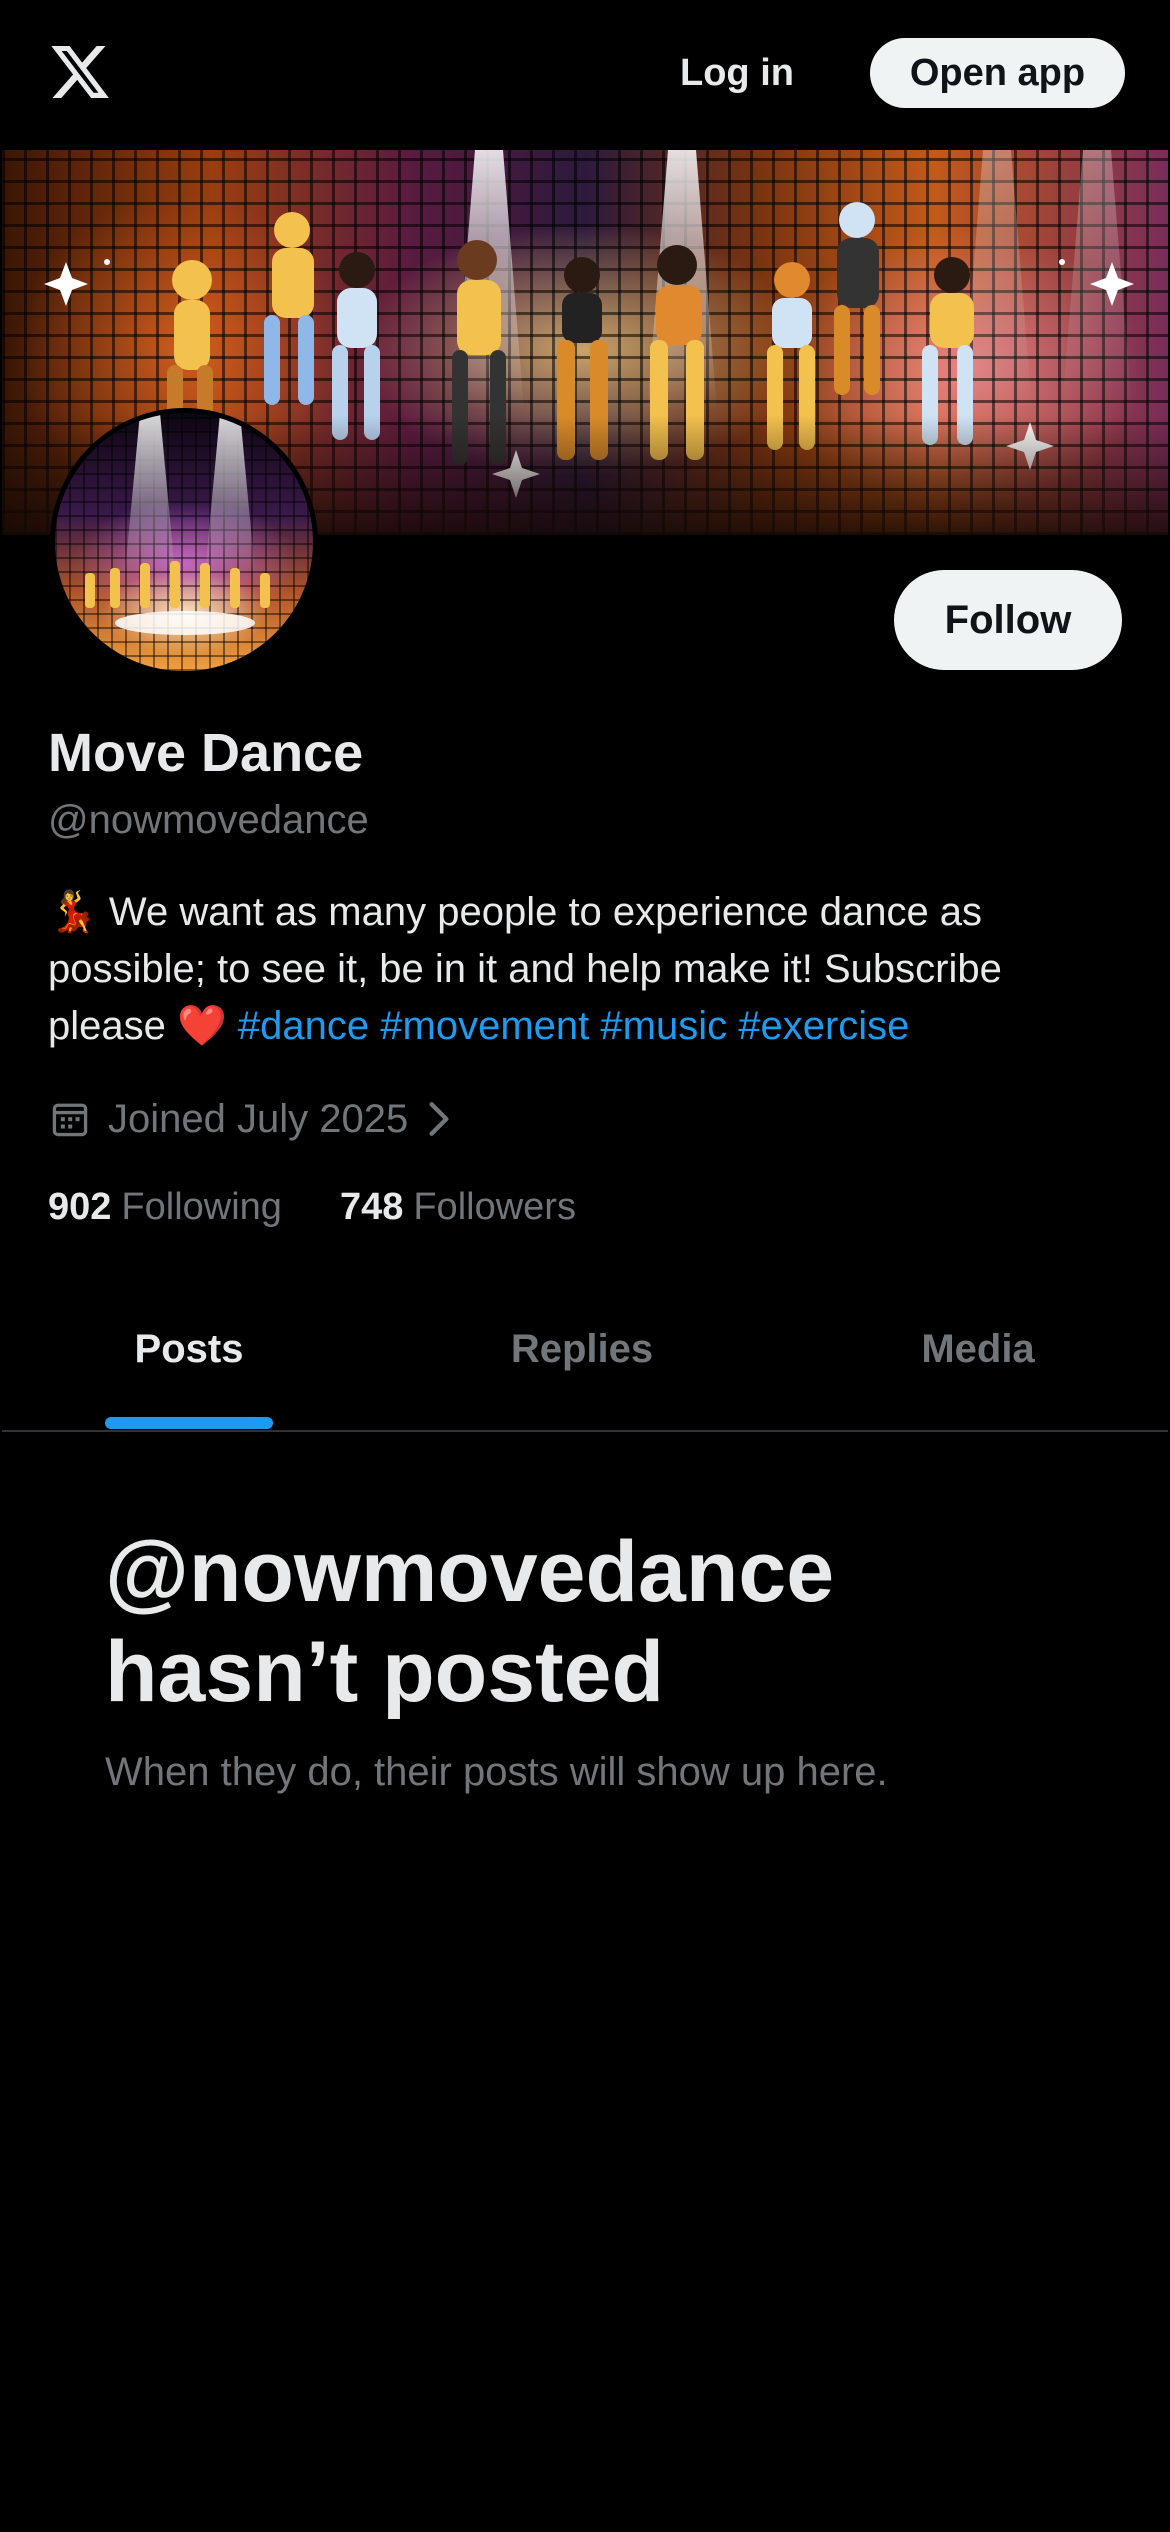 The height and width of the screenshot is (2532, 1170). I want to click on active-tab-indicator, so click(189, 1423).